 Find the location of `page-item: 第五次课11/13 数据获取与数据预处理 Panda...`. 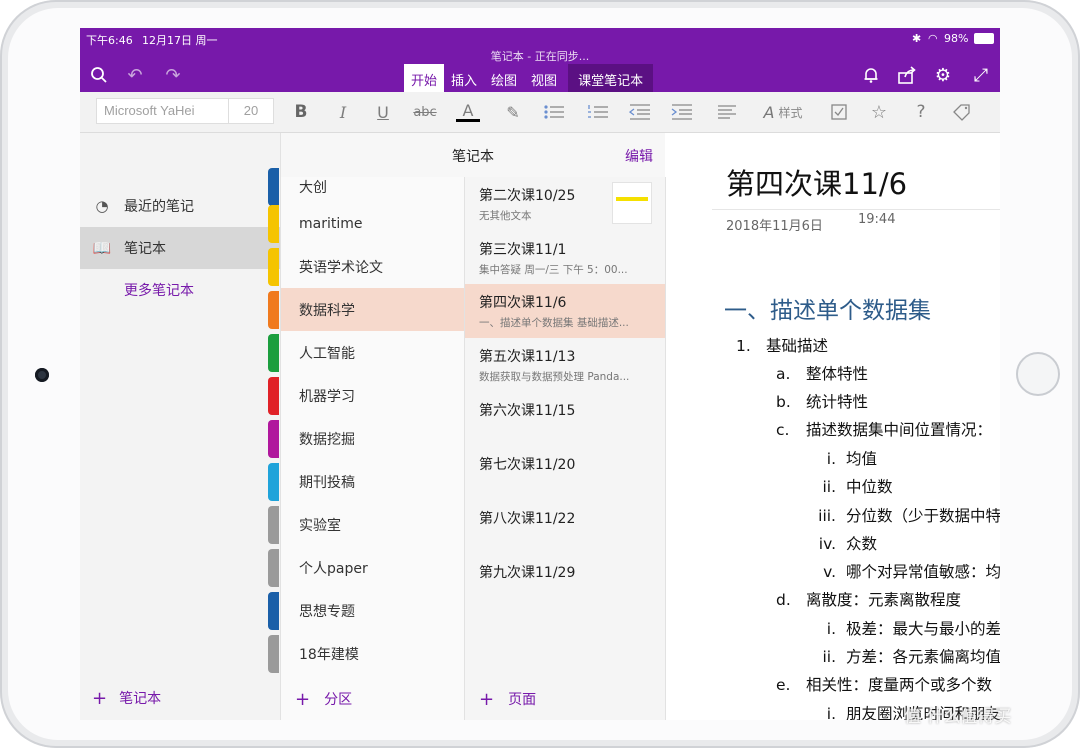

page-item: 第五次课11/13 数据获取与数据预处理 Panda... is located at coordinates (565, 365).